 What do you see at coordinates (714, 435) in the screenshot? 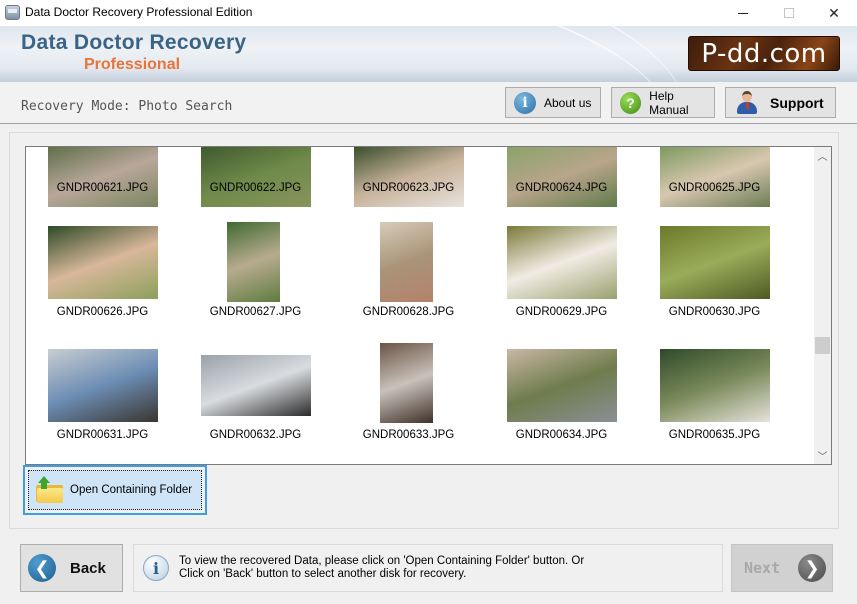
I see `photo-filename: GNDR00635.JPG` at bounding box center [714, 435].